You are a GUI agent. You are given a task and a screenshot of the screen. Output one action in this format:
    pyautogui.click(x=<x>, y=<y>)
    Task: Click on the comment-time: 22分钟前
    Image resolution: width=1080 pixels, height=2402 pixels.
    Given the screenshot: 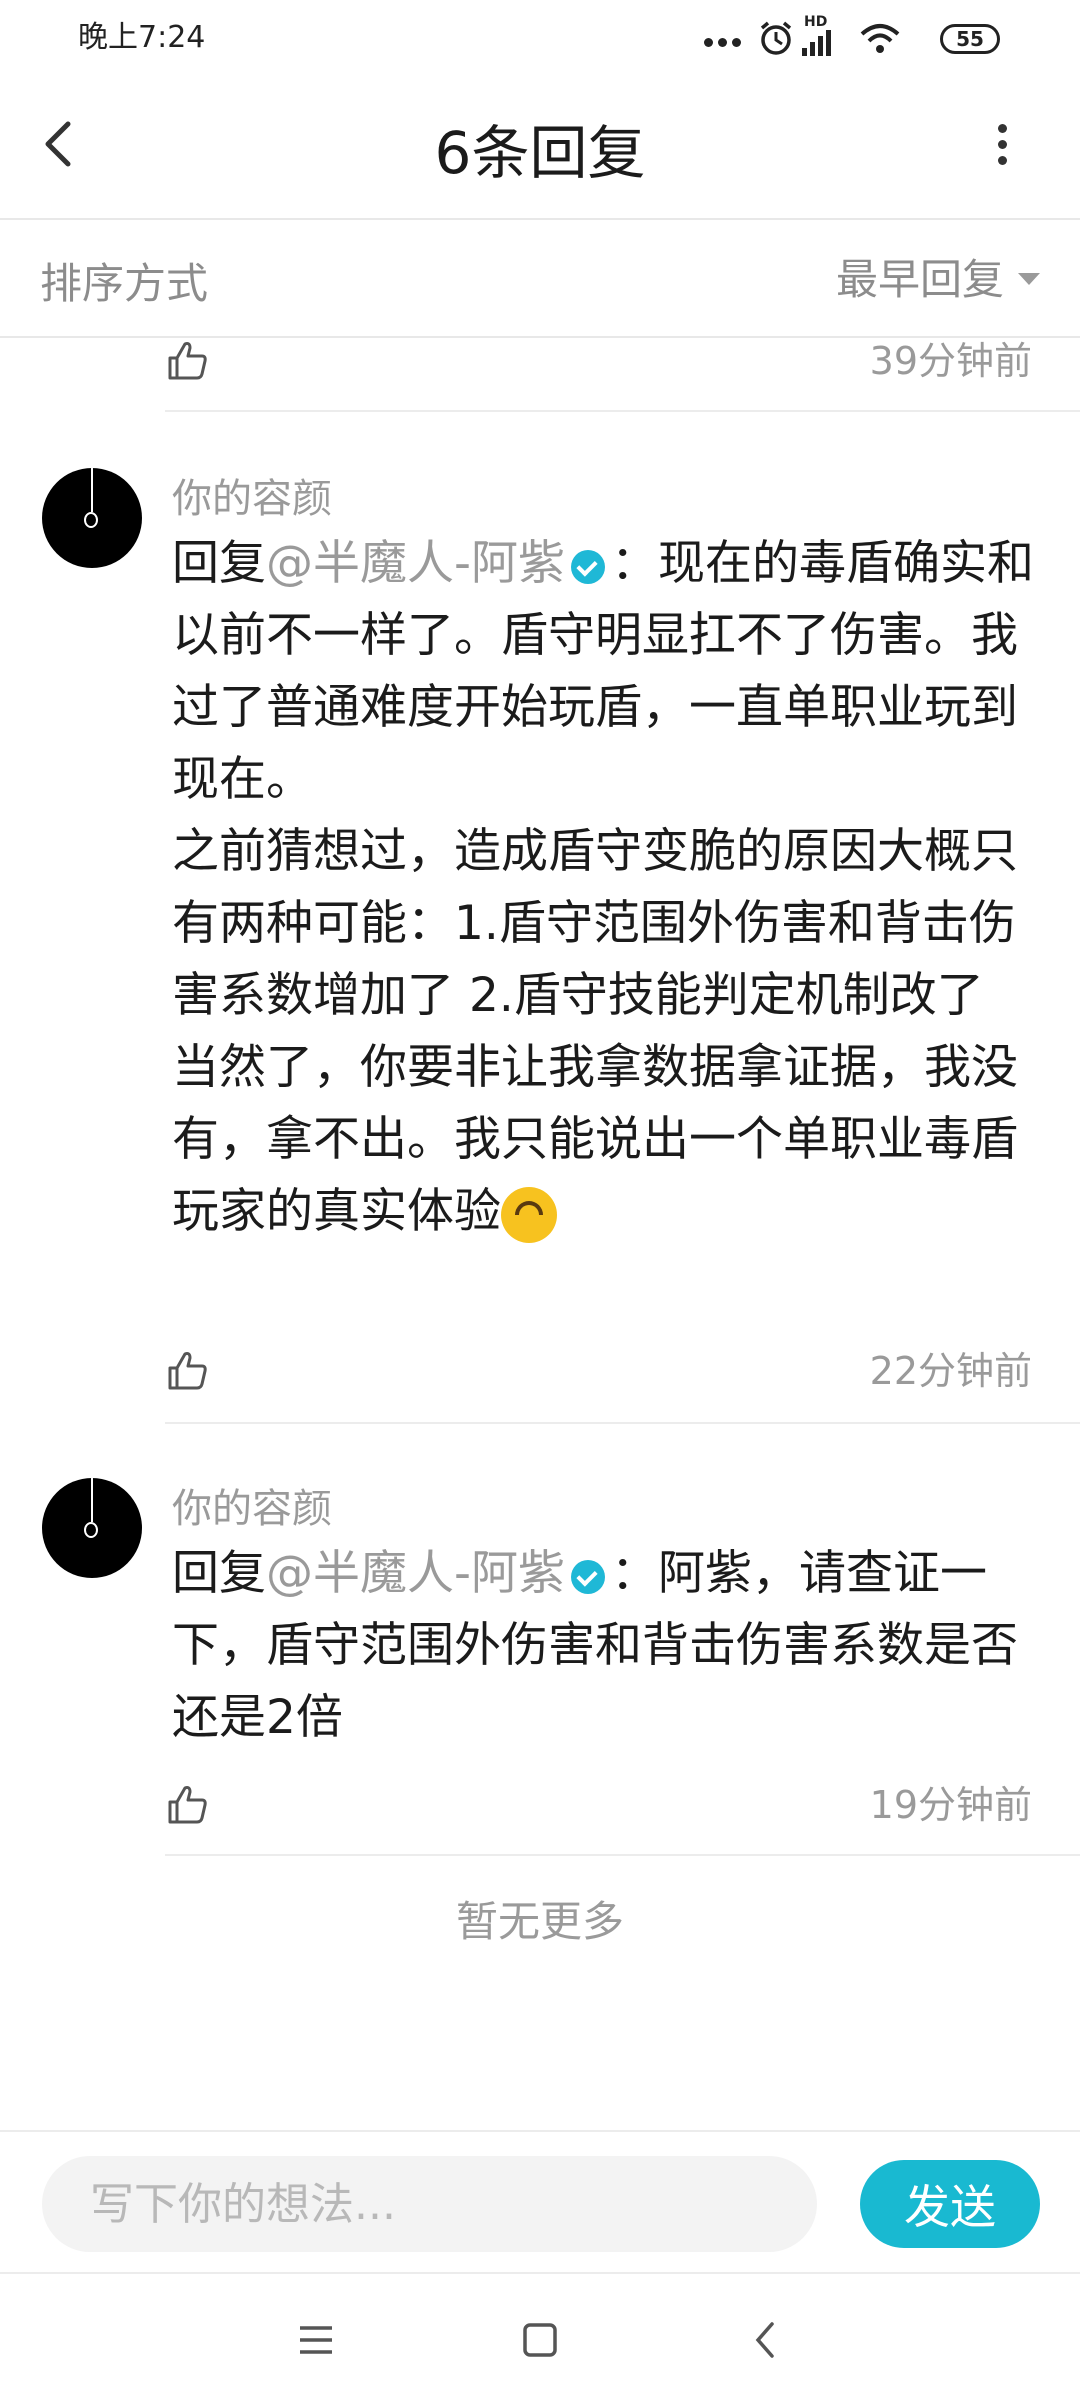 What is the action you would take?
    pyautogui.click(x=950, y=1371)
    